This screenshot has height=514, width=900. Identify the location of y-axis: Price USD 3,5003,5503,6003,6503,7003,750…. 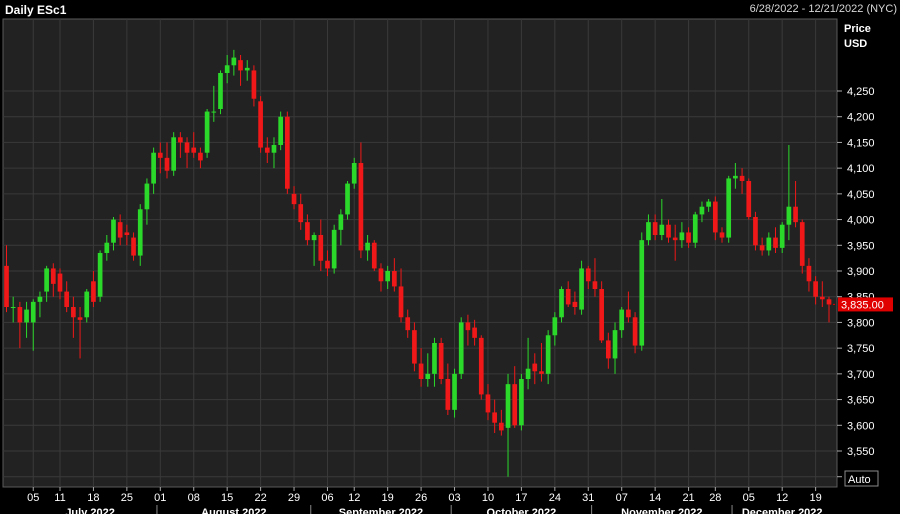
(856, 253).